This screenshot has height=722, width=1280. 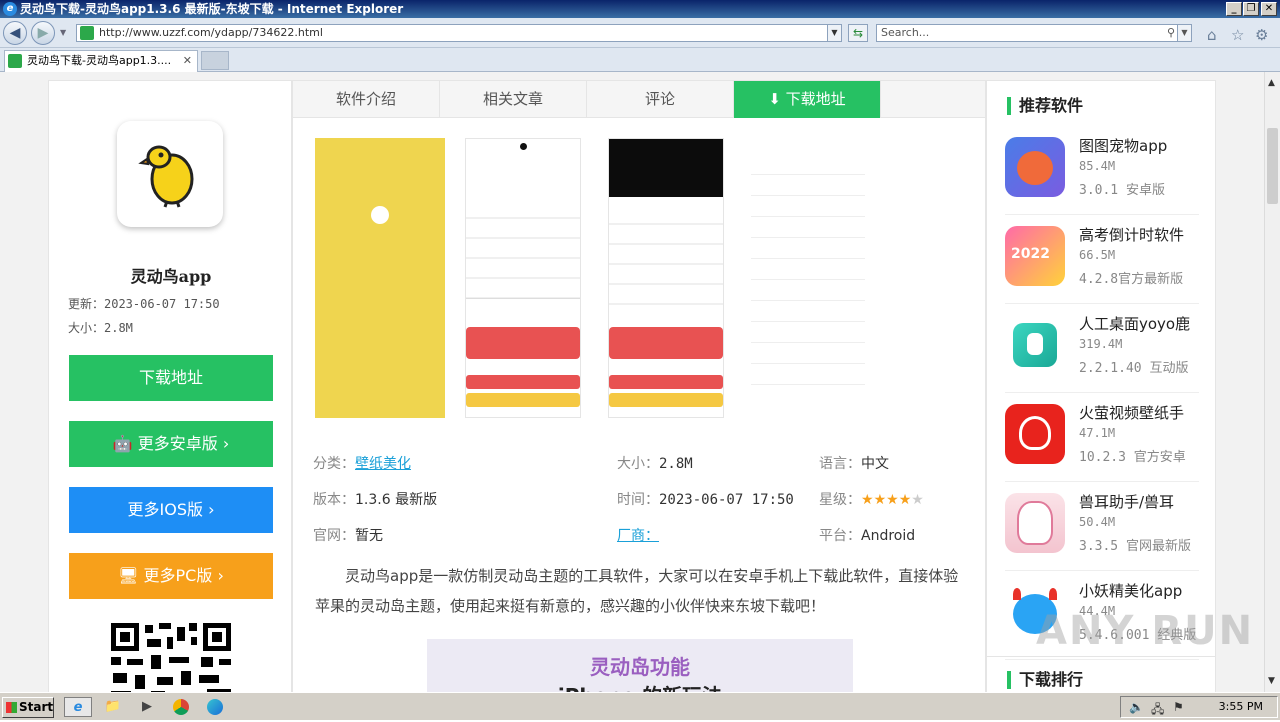 I want to click on app-size: 大小：2.8M, so click(x=100, y=328).